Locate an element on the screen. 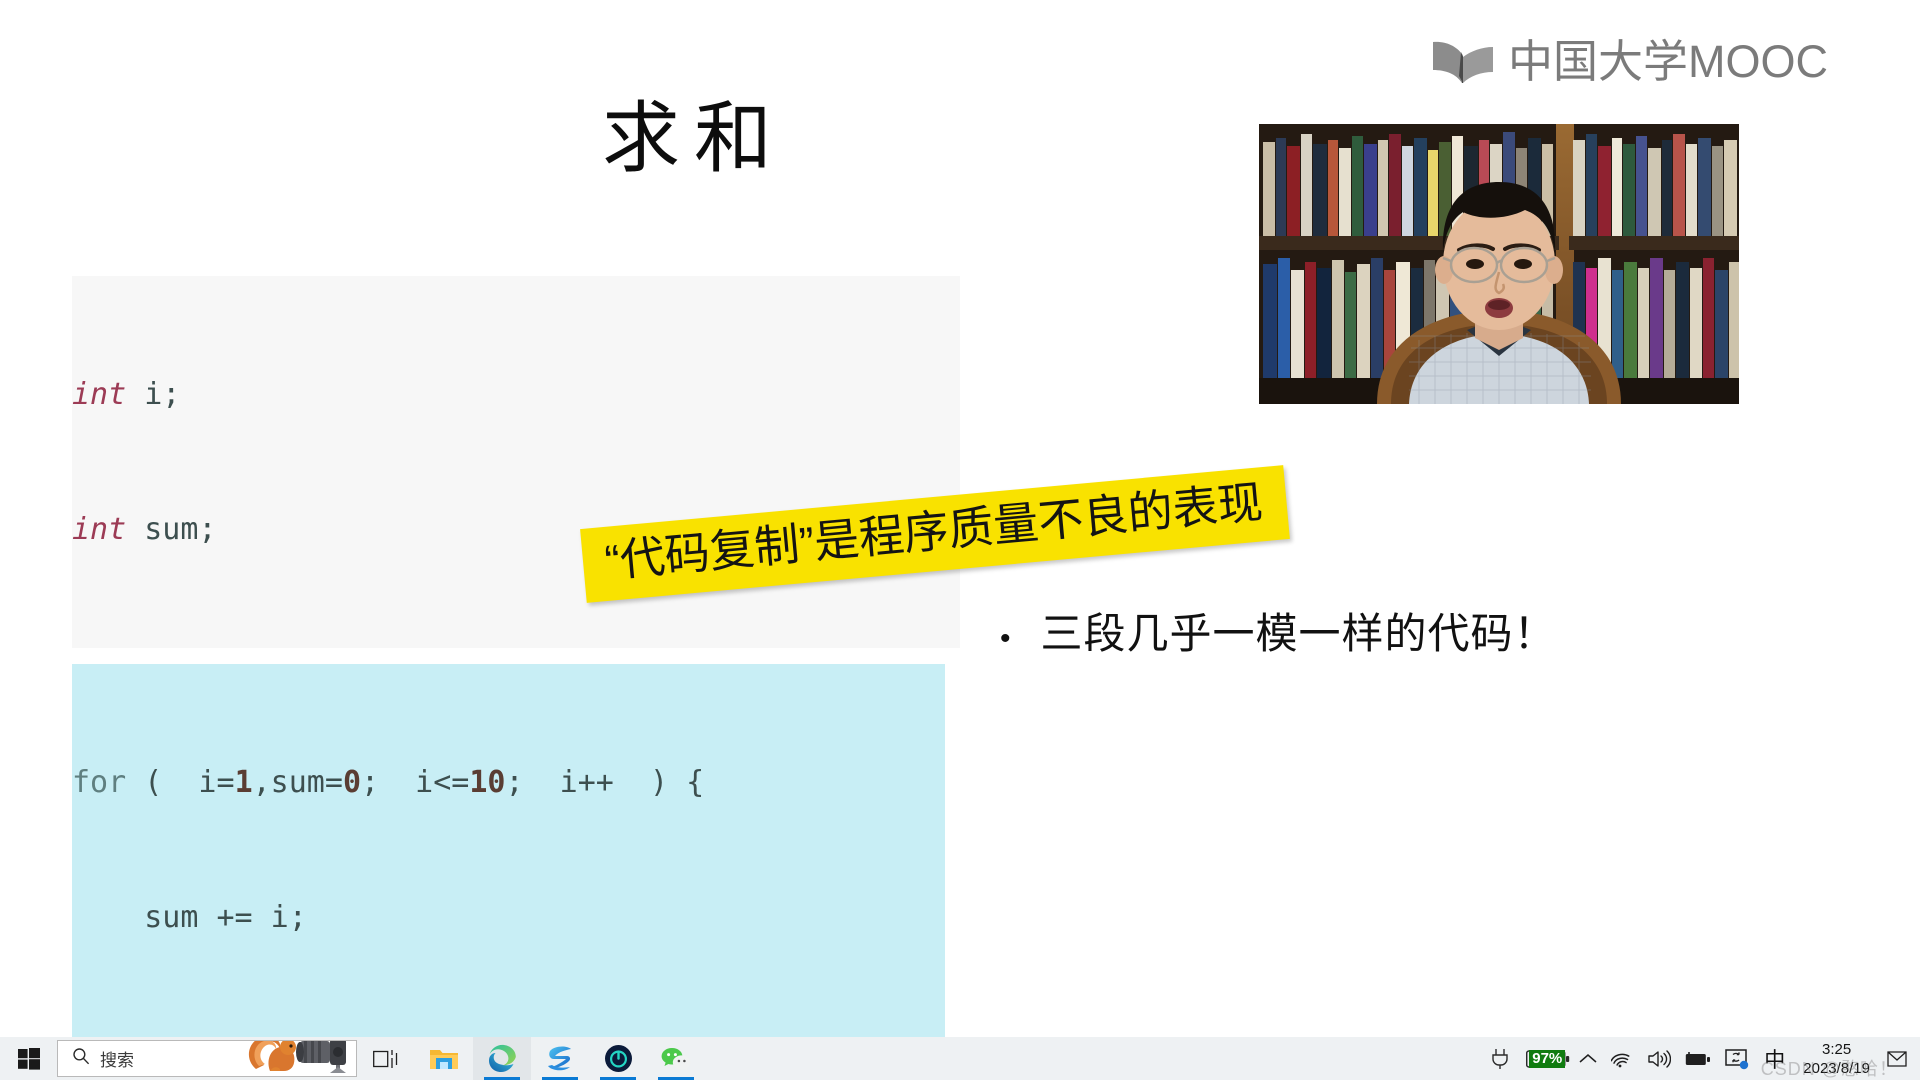 The height and width of the screenshot is (1080, 1920). wifi-icon is located at coordinates (1622, 1058).